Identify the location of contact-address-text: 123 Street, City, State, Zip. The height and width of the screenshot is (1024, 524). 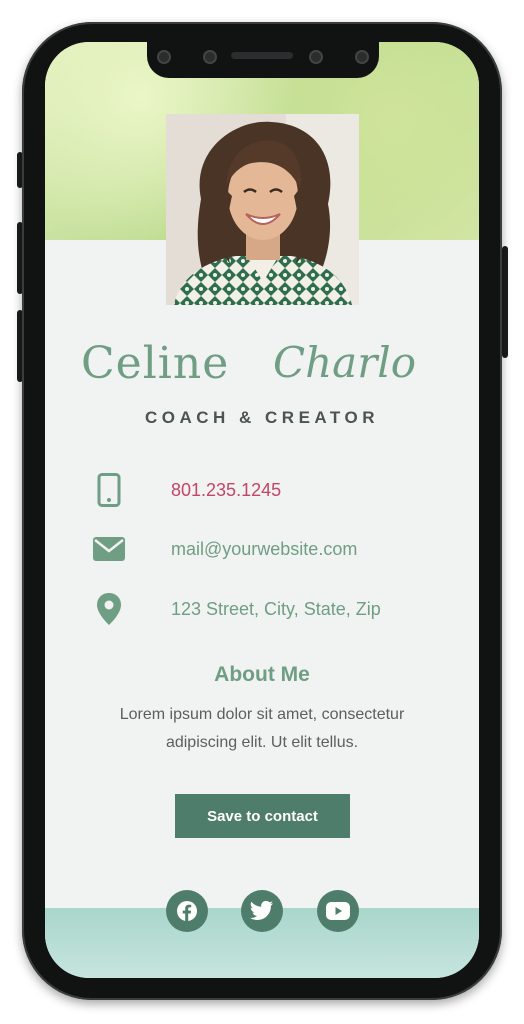
(276, 609).